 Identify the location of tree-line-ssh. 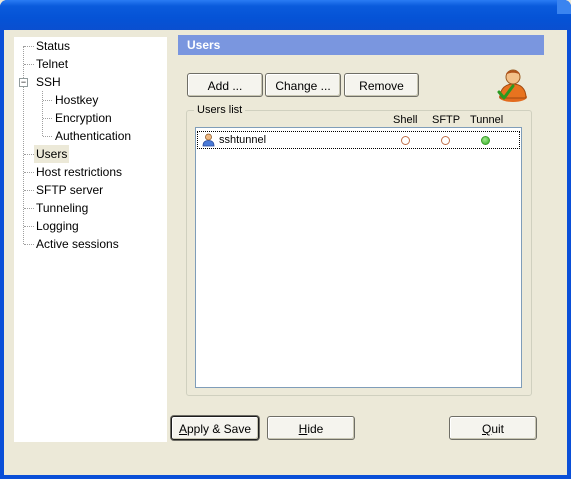
(42, 113).